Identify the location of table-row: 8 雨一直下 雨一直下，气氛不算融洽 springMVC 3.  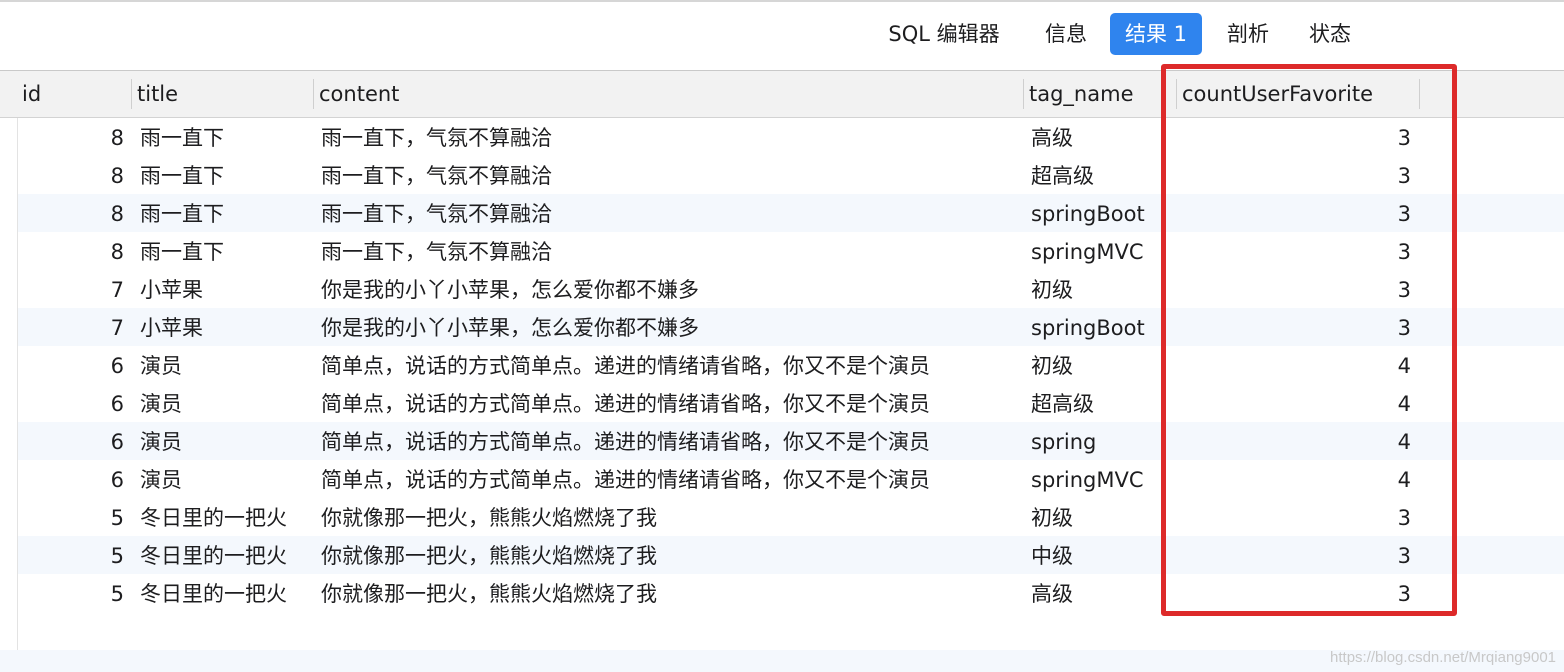
(782, 251).